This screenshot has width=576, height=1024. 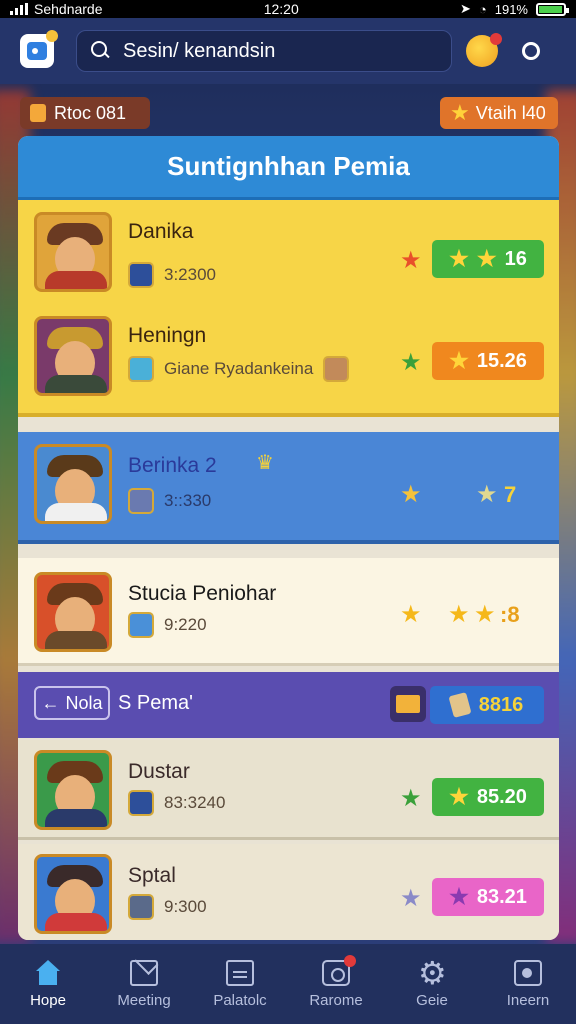 What do you see at coordinates (240, 972) in the screenshot?
I see `note-icon` at bounding box center [240, 972].